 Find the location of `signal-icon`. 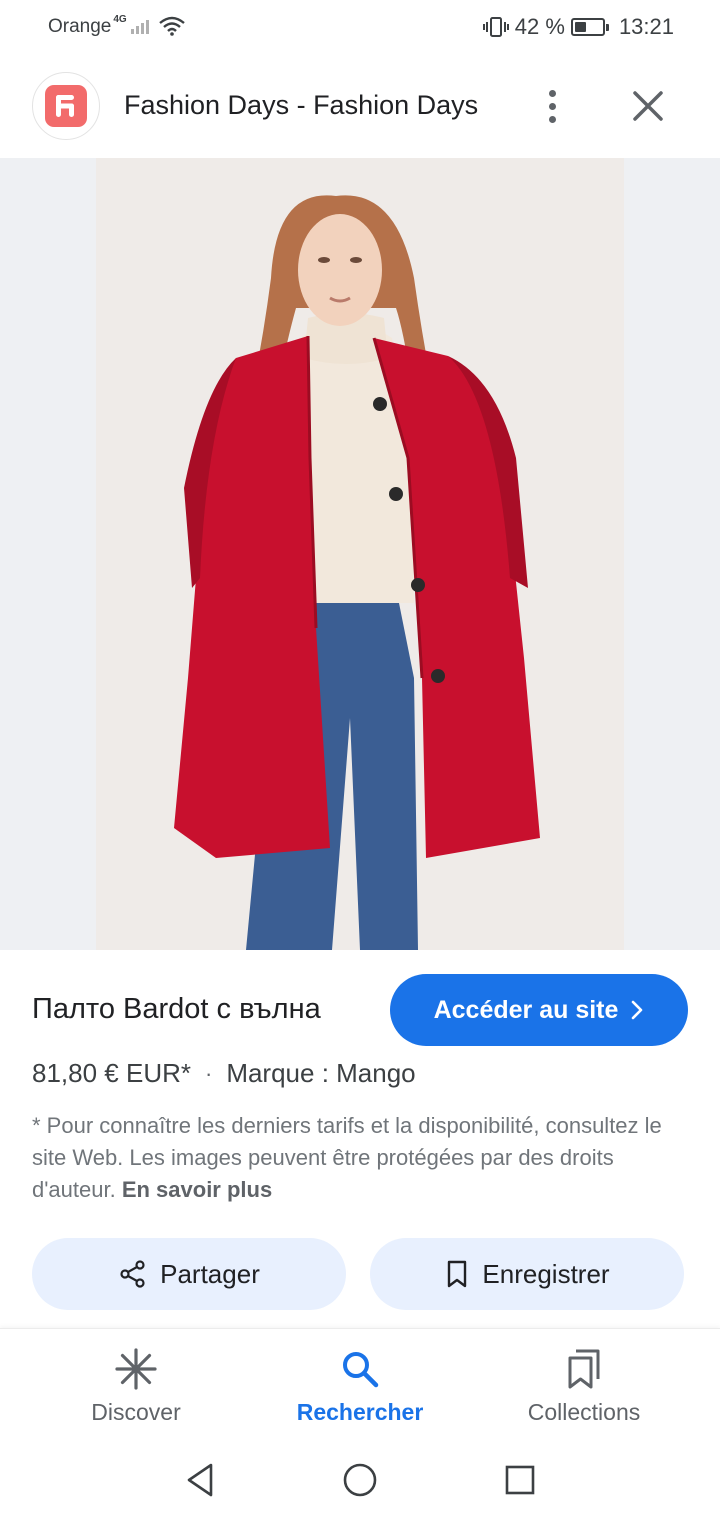

signal-icon is located at coordinates (139, 26).